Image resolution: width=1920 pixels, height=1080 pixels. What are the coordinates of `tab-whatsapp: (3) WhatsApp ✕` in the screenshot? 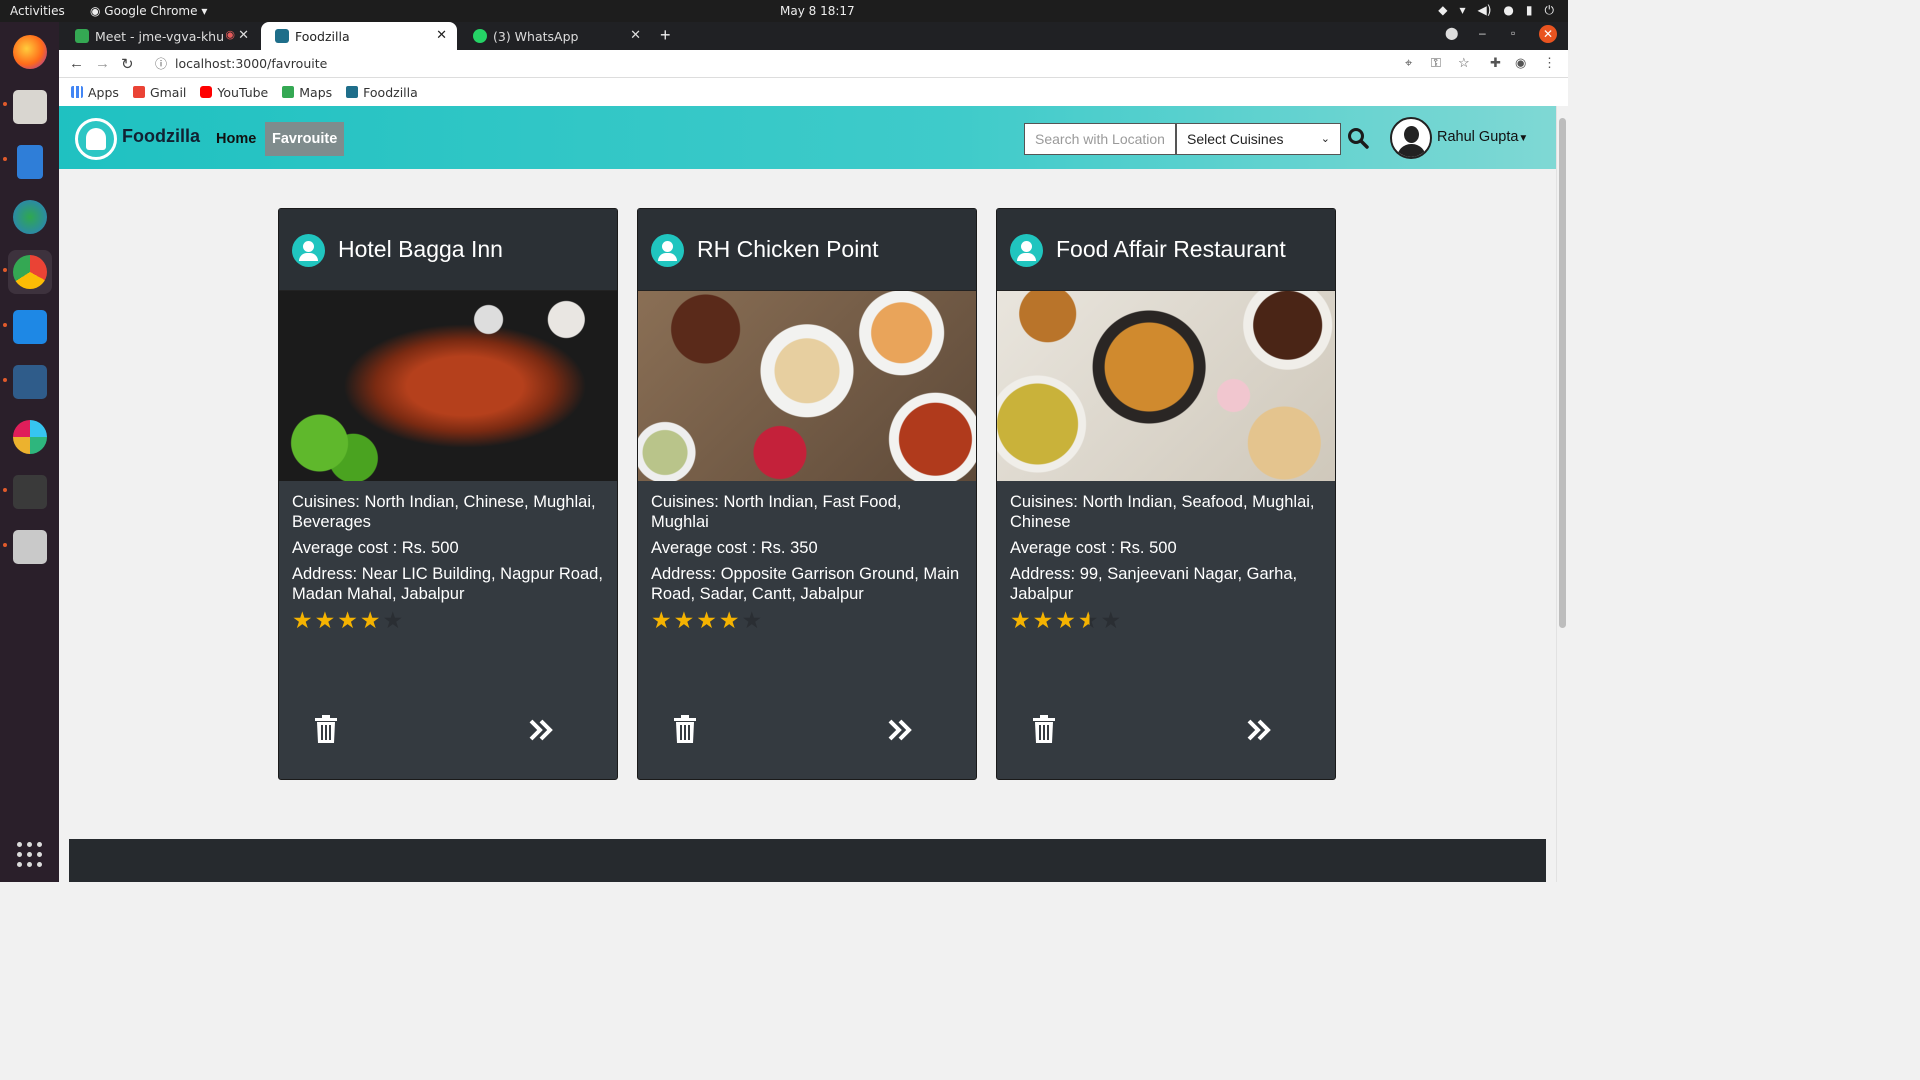 It's located at (555, 36).